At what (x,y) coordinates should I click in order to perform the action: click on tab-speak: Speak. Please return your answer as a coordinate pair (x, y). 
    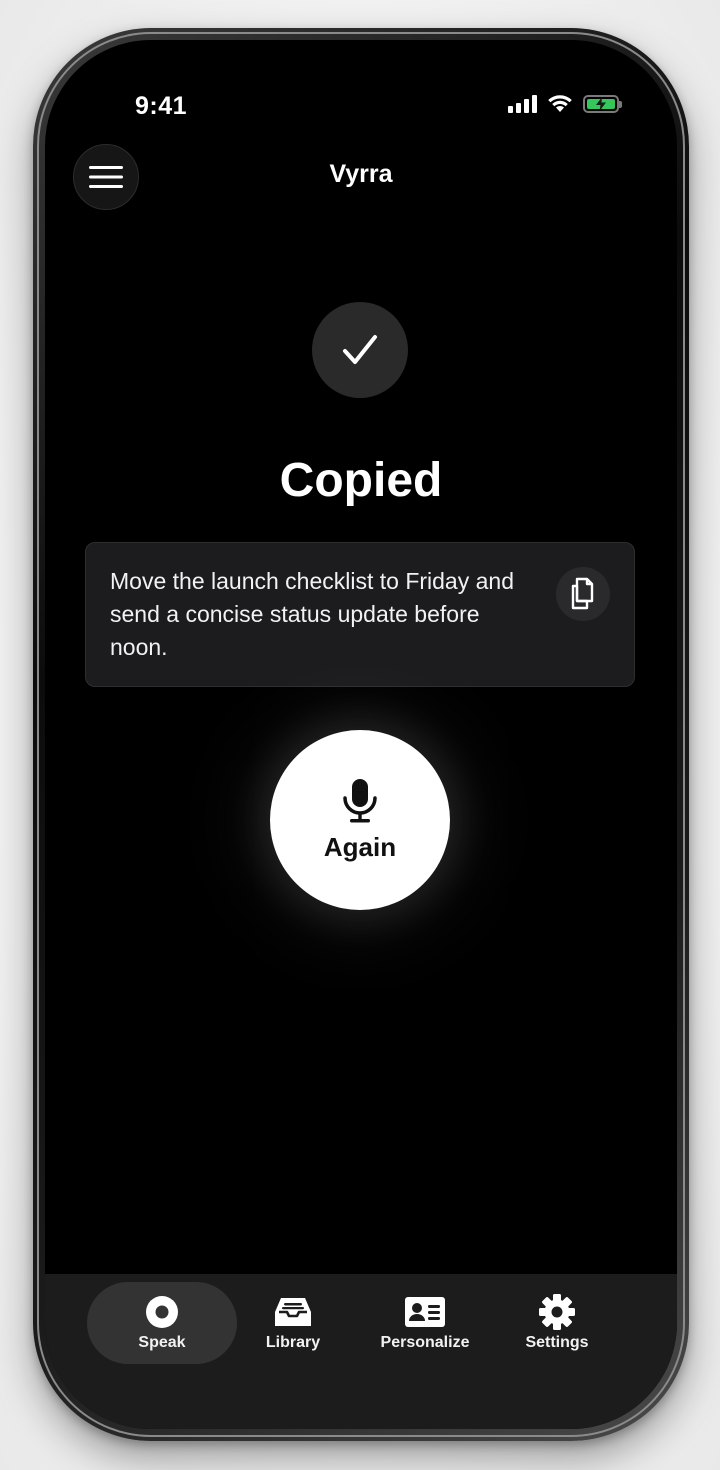
    Looking at the image, I should click on (162, 1323).